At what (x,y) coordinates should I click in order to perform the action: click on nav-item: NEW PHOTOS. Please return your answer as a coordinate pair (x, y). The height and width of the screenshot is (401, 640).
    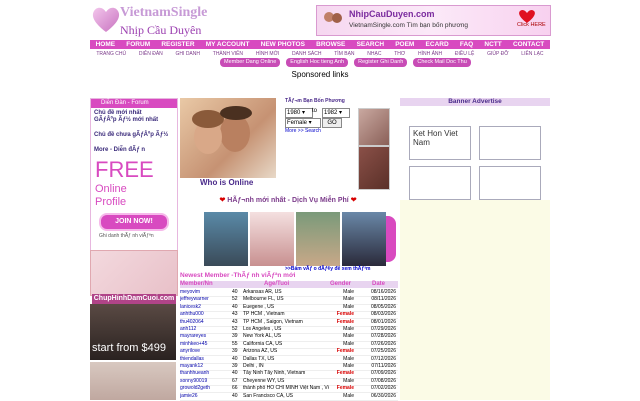
    Looking at the image, I should click on (283, 44).